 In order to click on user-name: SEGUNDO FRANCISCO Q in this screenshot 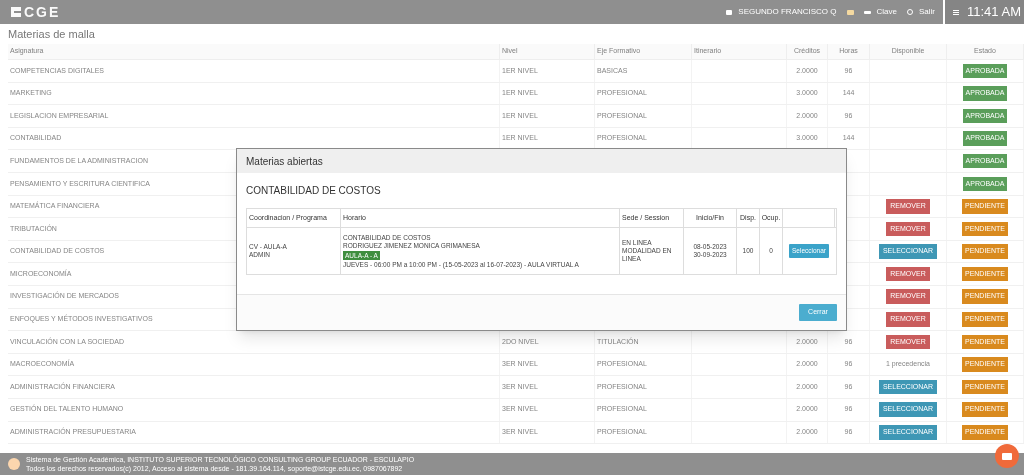, I will do `click(787, 12)`.